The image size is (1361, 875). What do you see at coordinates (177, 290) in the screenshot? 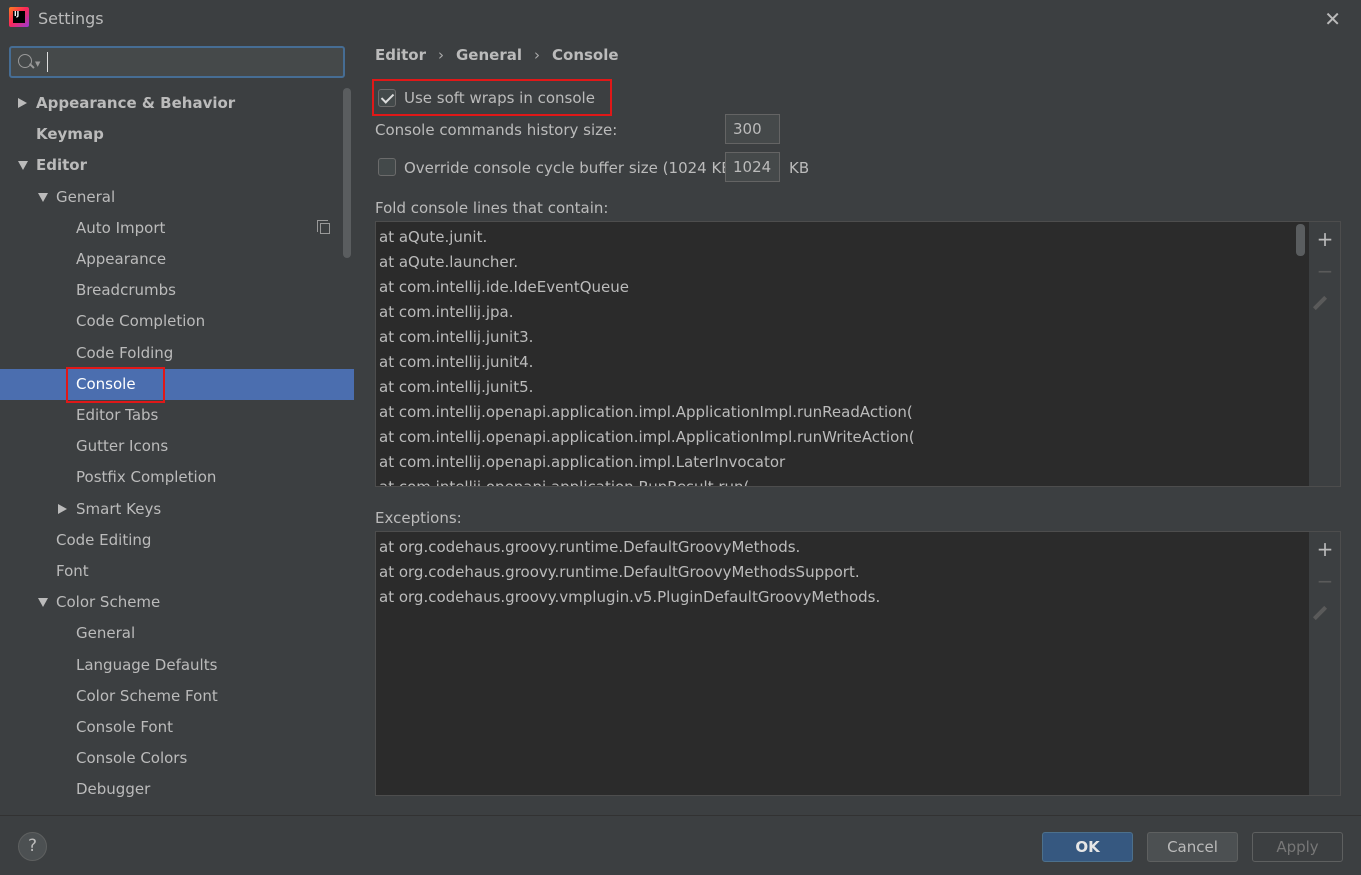
I see `tree-item-breadcrumbs: Breadcrumbs` at bounding box center [177, 290].